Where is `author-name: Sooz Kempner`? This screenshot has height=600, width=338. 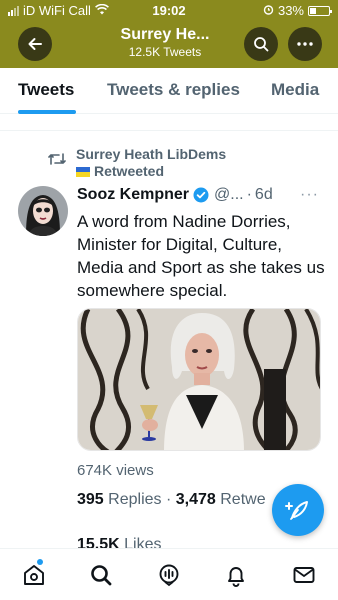 author-name: Sooz Kempner is located at coordinates (133, 195).